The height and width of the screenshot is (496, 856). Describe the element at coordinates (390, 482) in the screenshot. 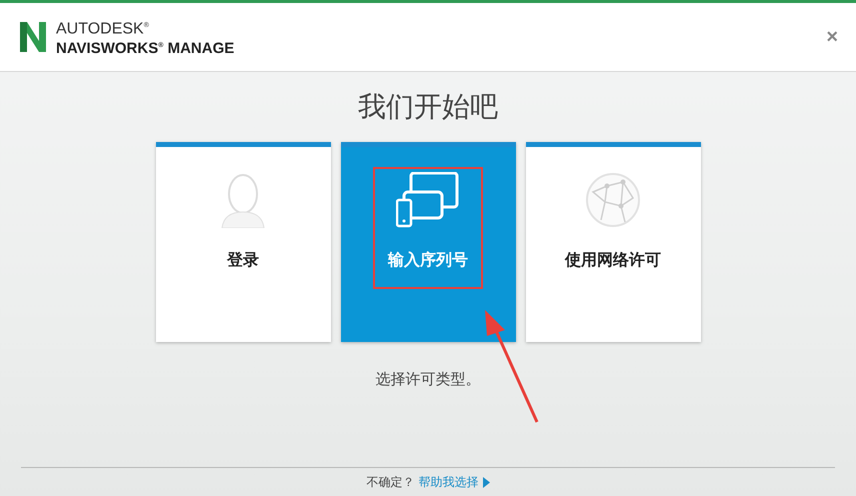

I see `footer-question: 不确定？` at that location.